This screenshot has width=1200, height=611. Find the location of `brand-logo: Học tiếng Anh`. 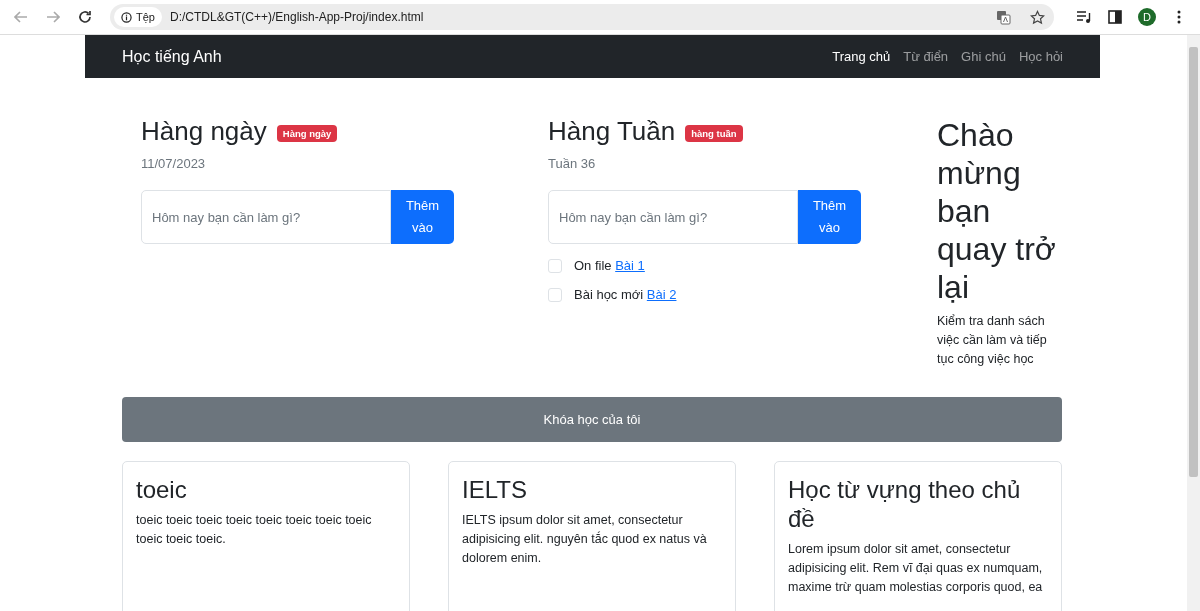

brand-logo: Học tiếng Anh is located at coordinates (172, 56).